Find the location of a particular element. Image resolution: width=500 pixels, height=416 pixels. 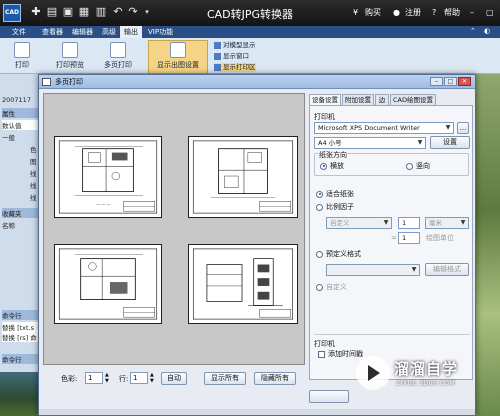

floor-plan-drawing-1: — — — is located at coordinates (108, 177).